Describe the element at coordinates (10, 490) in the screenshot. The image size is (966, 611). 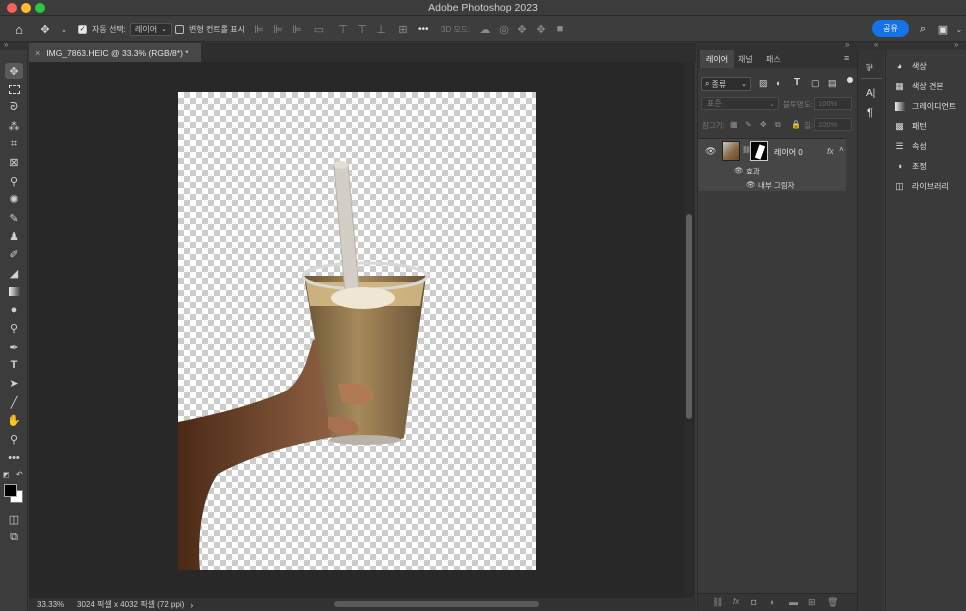
I see `foreground-color-swatch` at that location.